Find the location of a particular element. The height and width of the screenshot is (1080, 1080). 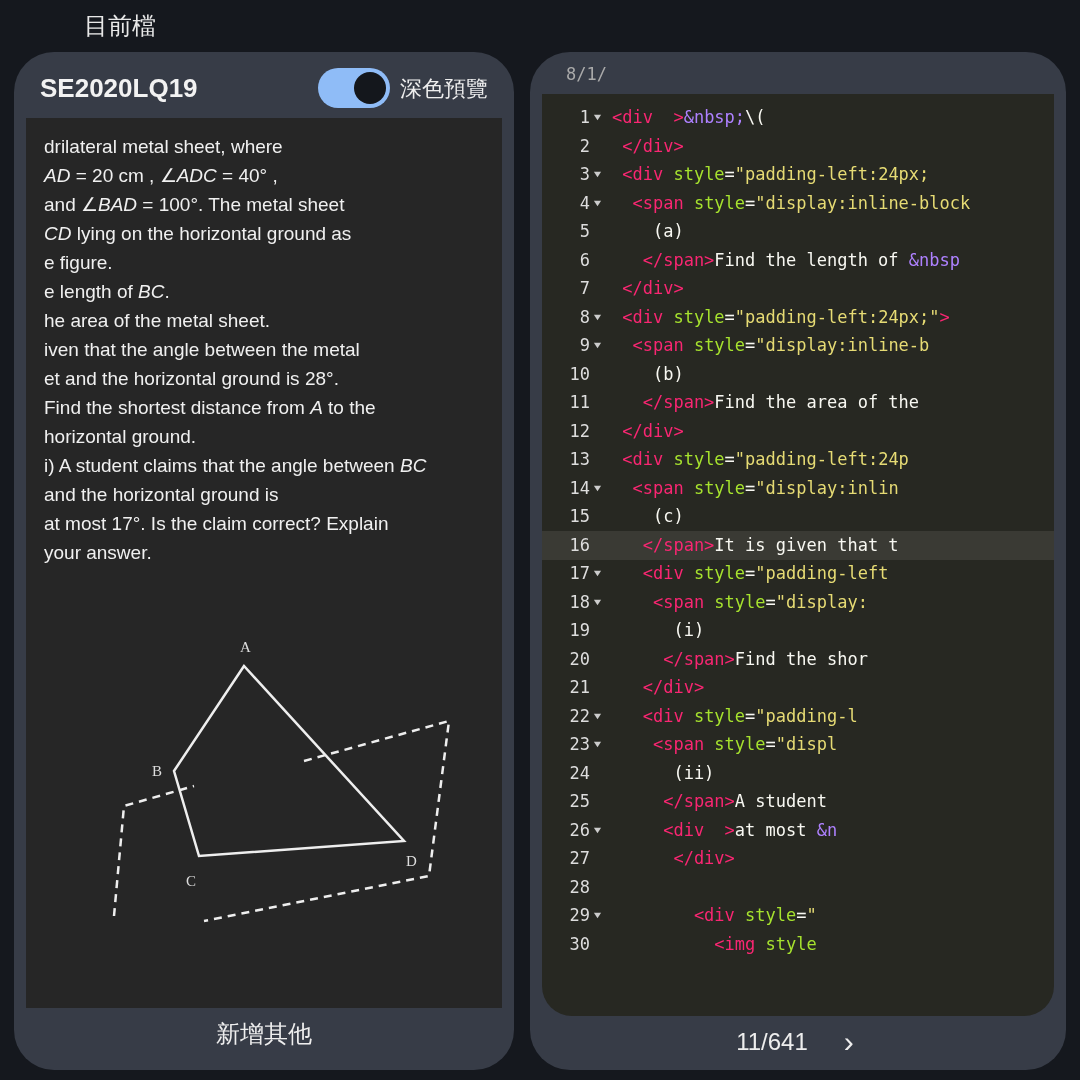

line-number: 20 is located at coordinates (579, 659).